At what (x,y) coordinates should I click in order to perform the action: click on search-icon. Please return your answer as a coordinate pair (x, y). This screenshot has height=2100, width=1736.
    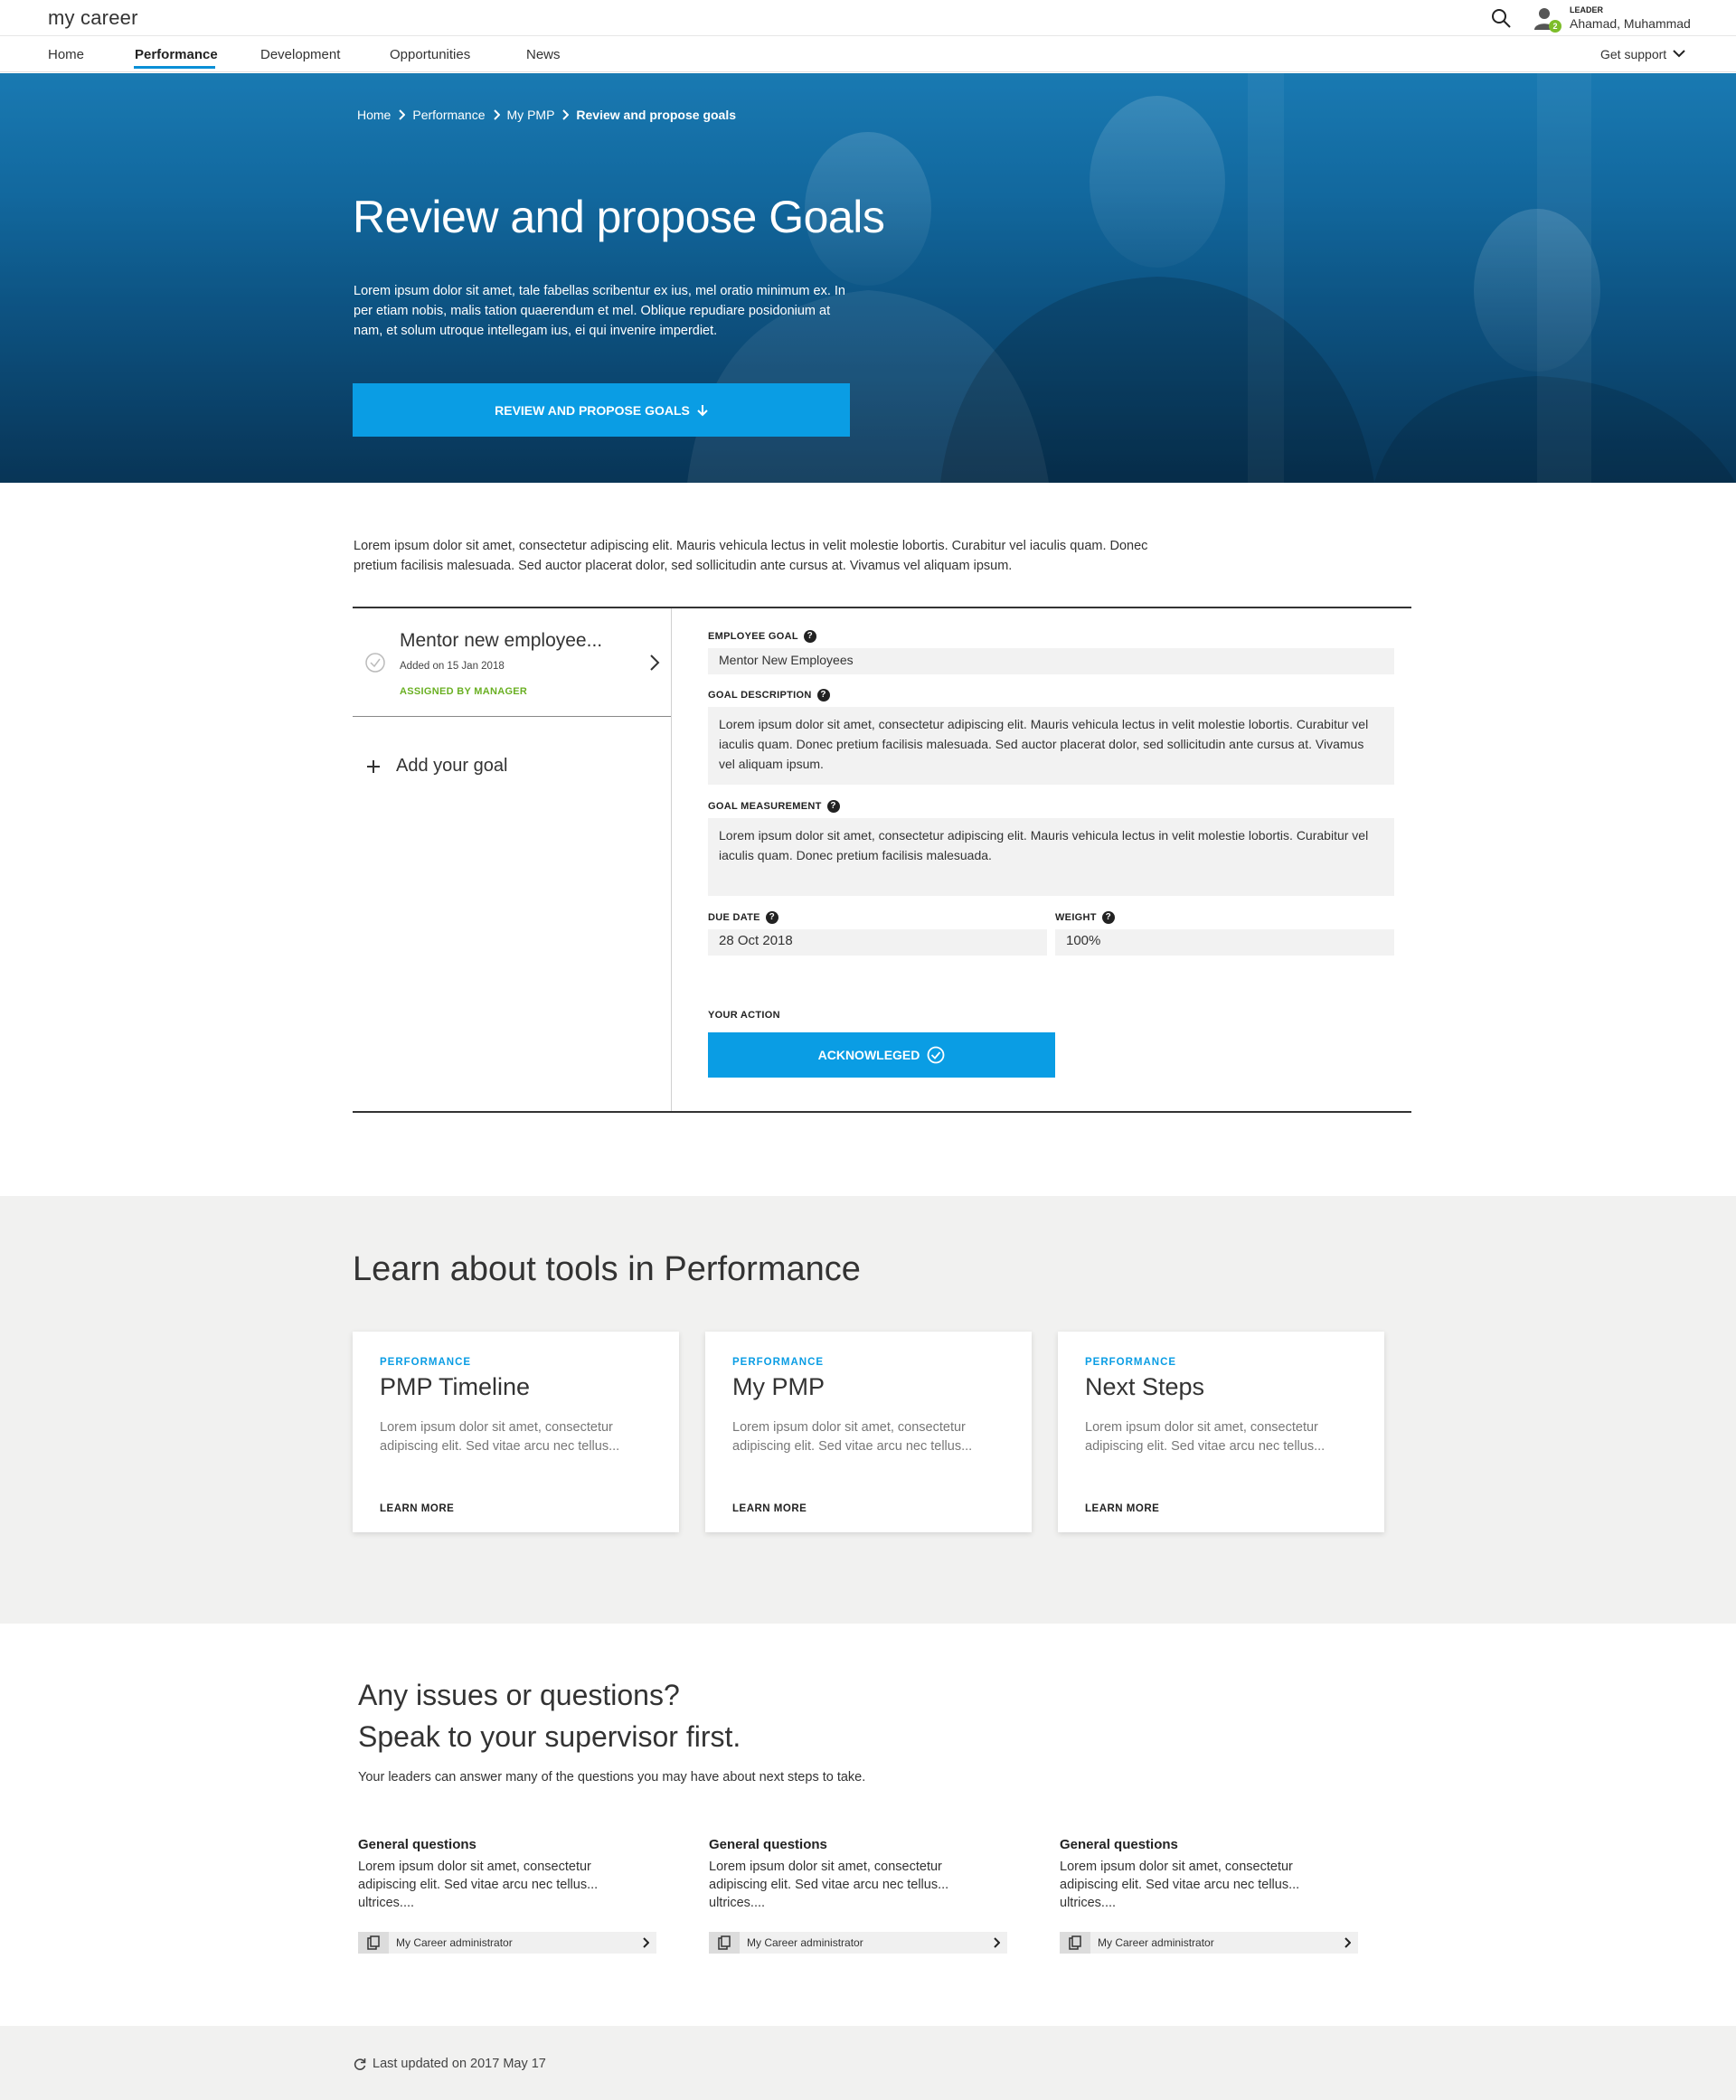
    Looking at the image, I should click on (1501, 18).